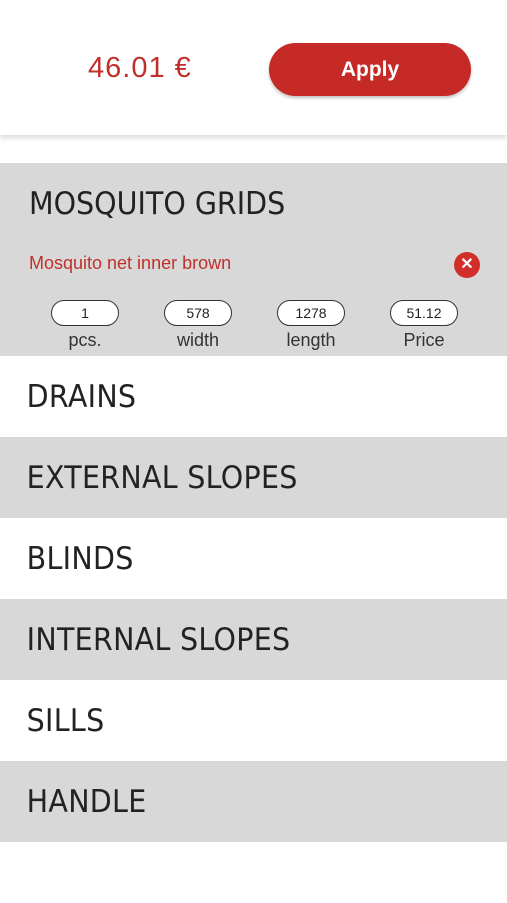  Describe the element at coordinates (253, 558) in the screenshot. I see `category-blinds: BLINDS` at that location.